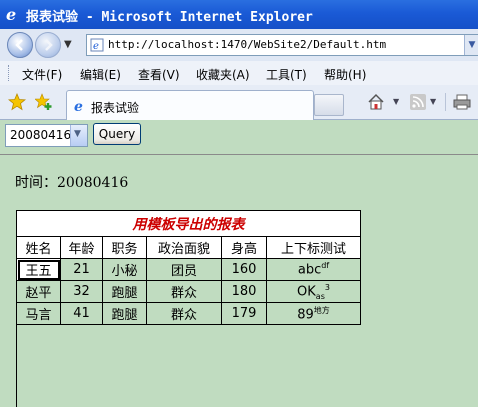  I want to click on tab-current: e 报表试验, so click(190, 105).